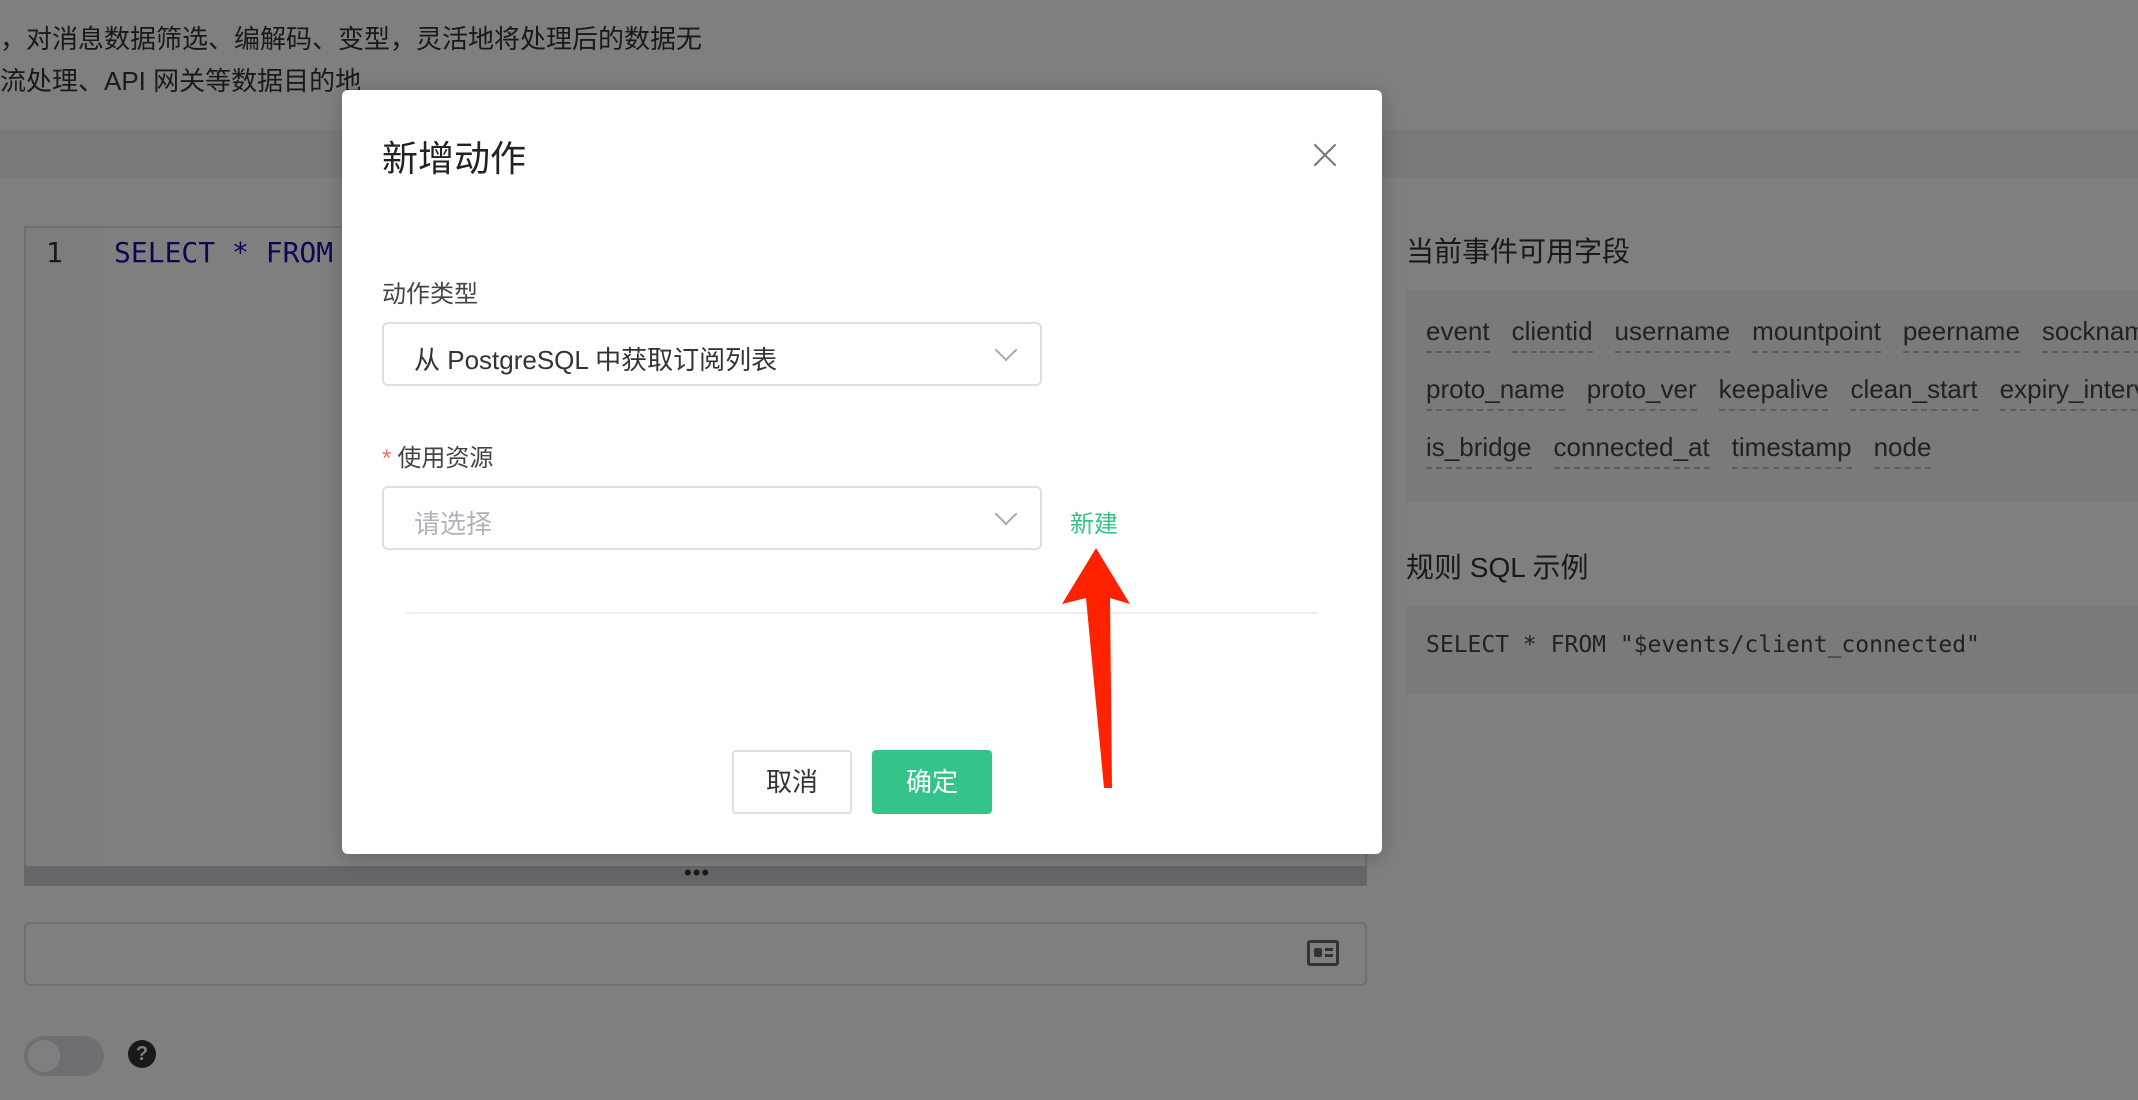  I want to click on close-icon, so click(1325, 155).